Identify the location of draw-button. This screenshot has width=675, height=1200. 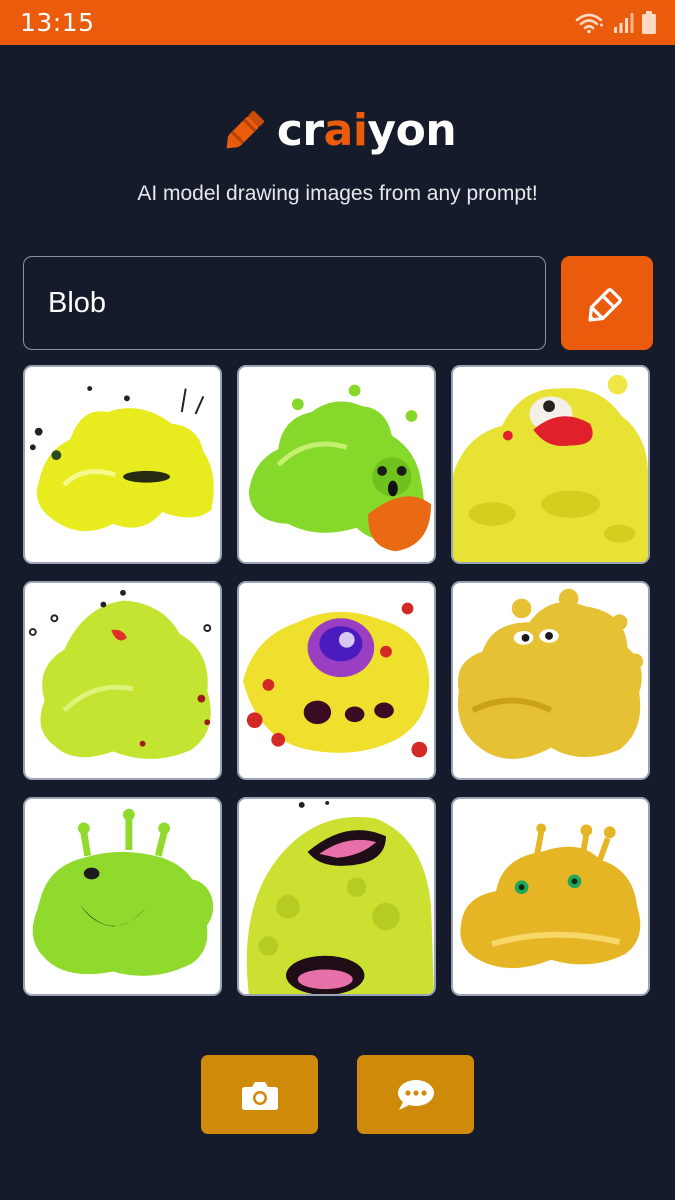
(607, 303).